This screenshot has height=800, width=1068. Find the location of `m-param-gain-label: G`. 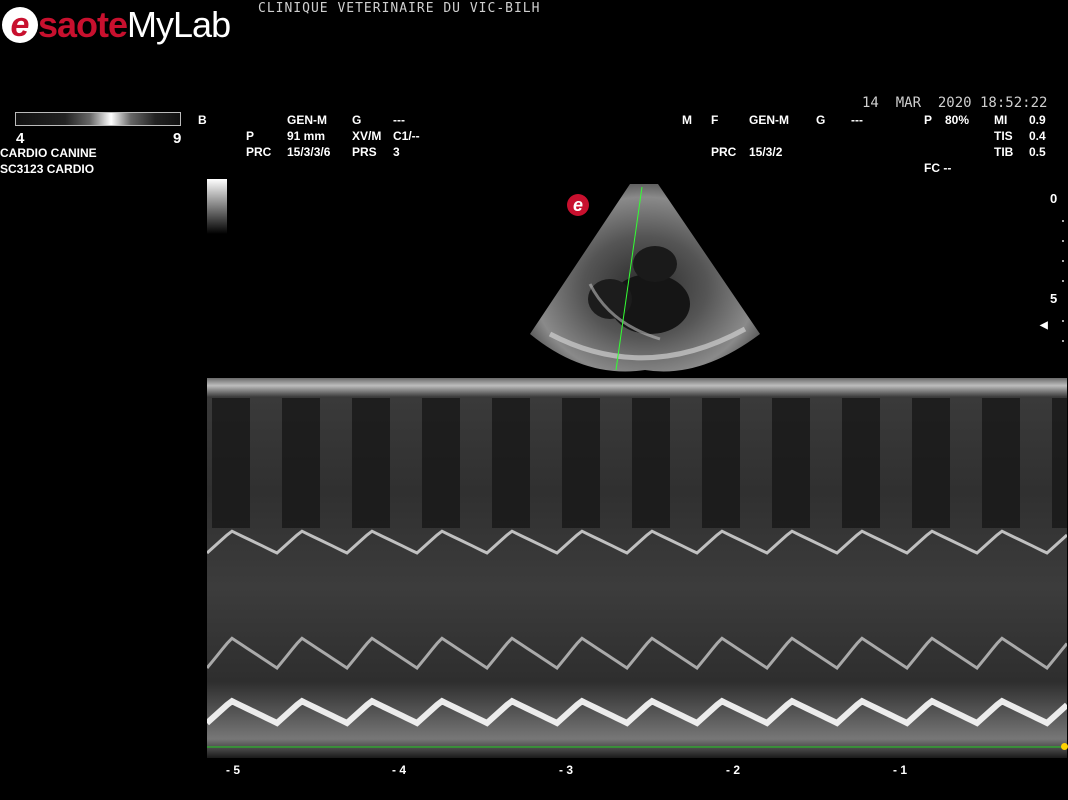

m-param-gain-label: G is located at coordinates (821, 120).